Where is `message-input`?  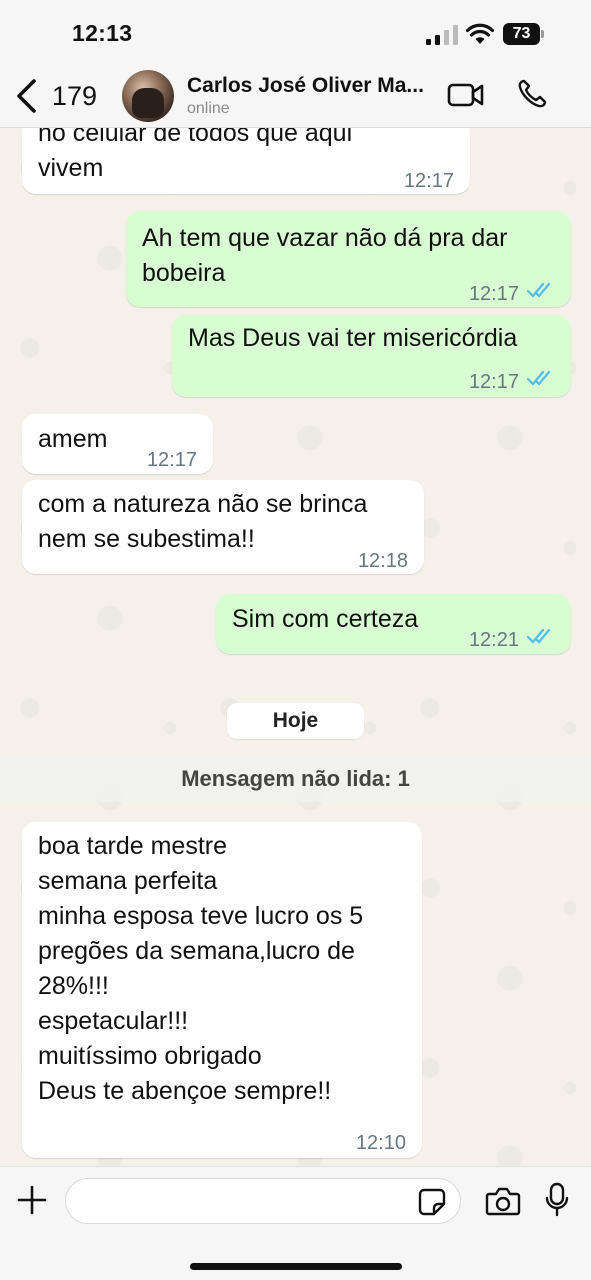
message-input is located at coordinates (263, 1201).